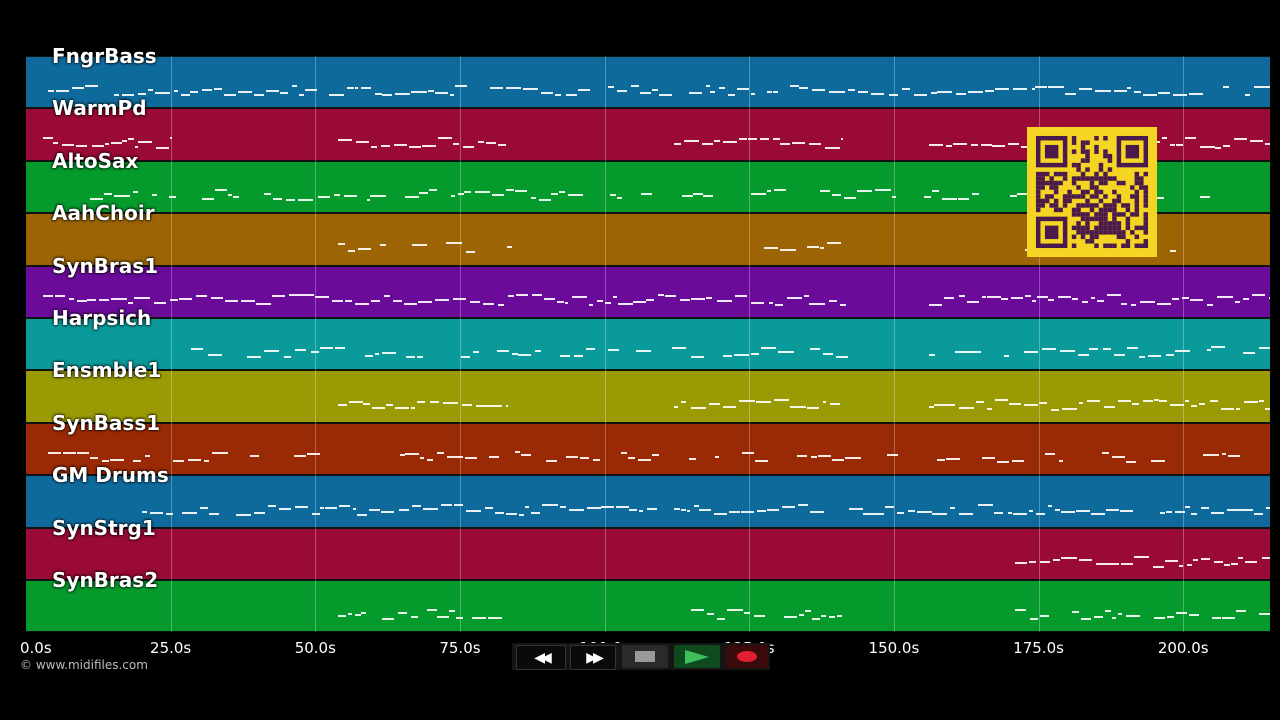  I want to click on time-tick-label: 75.0s, so click(460, 648).